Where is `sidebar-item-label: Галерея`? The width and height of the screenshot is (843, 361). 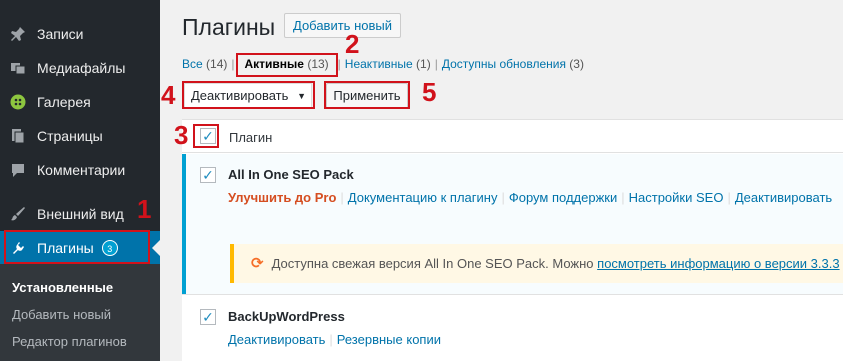 sidebar-item-label: Галерея is located at coordinates (64, 102).